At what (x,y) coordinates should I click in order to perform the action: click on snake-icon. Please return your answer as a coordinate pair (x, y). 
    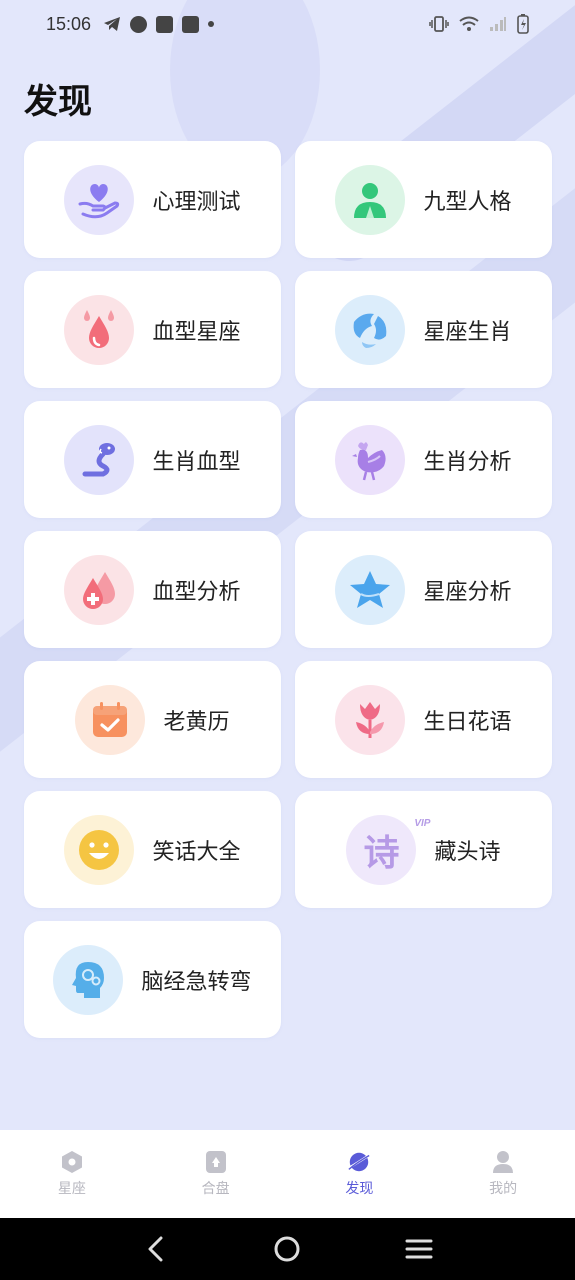
    Looking at the image, I should click on (99, 459).